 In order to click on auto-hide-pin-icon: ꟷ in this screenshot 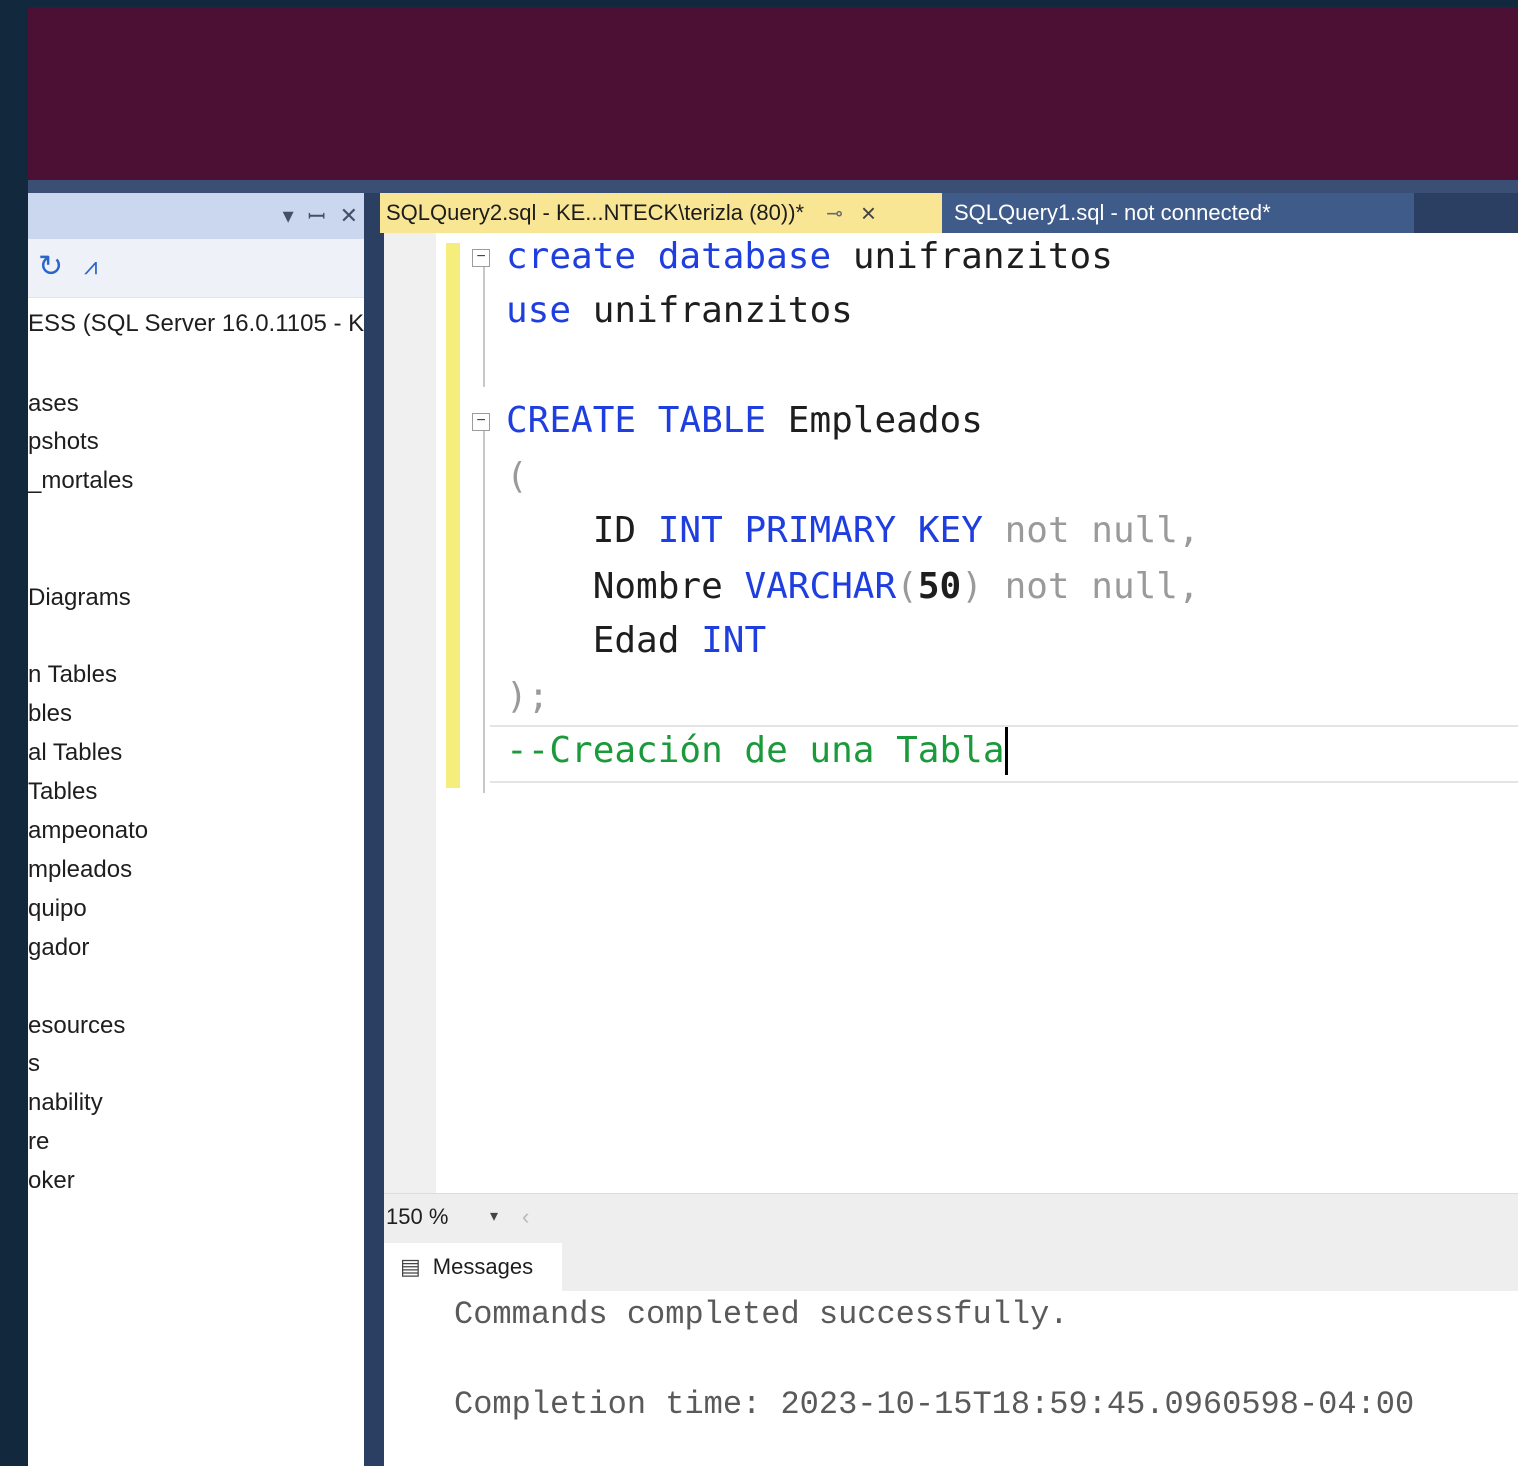, I will do `click(317, 216)`.